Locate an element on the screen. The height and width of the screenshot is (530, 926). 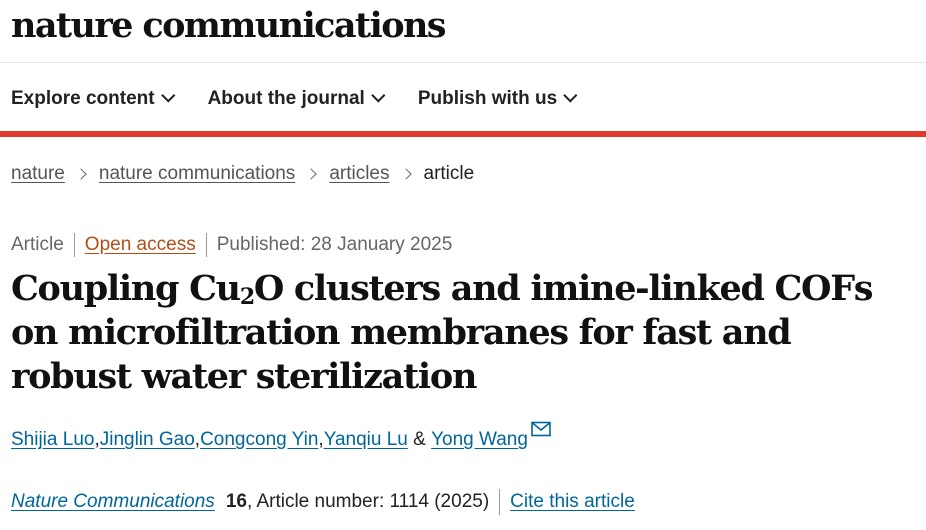
title-subscript: 2 is located at coordinates (247, 297).